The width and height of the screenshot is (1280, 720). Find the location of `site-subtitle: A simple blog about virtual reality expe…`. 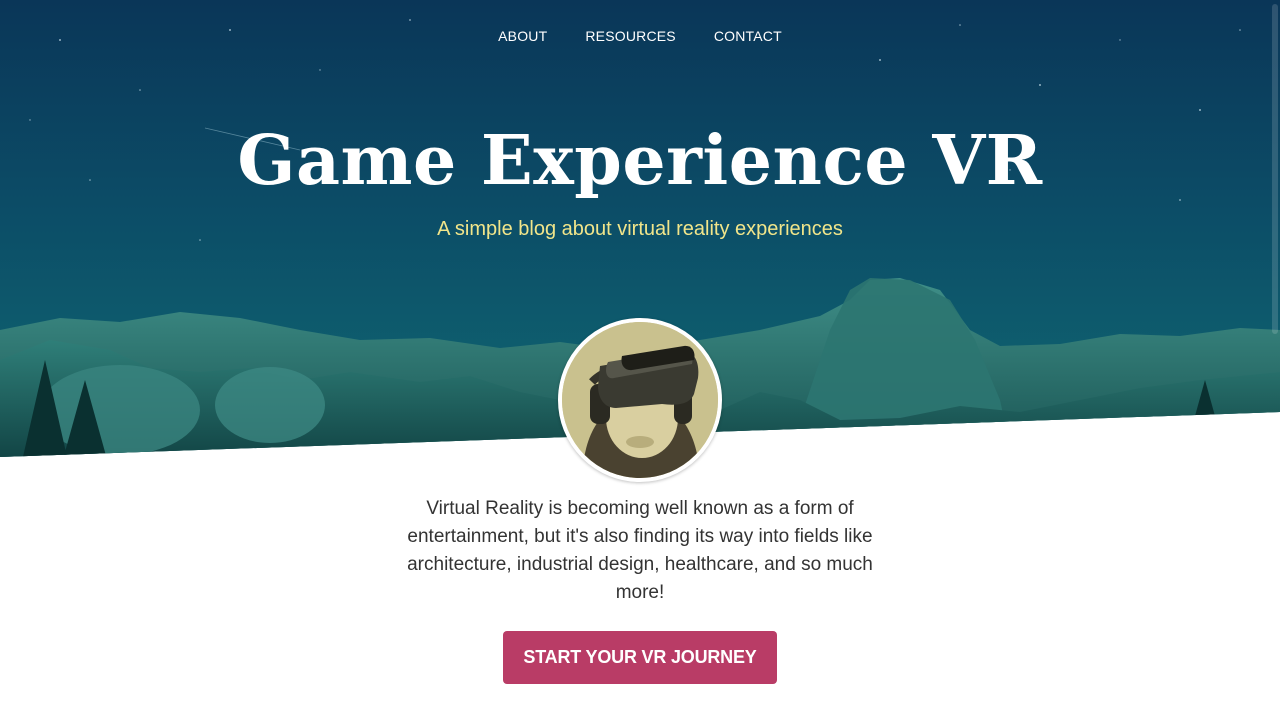

site-subtitle: A simple blog about virtual reality expe… is located at coordinates (640, 229).